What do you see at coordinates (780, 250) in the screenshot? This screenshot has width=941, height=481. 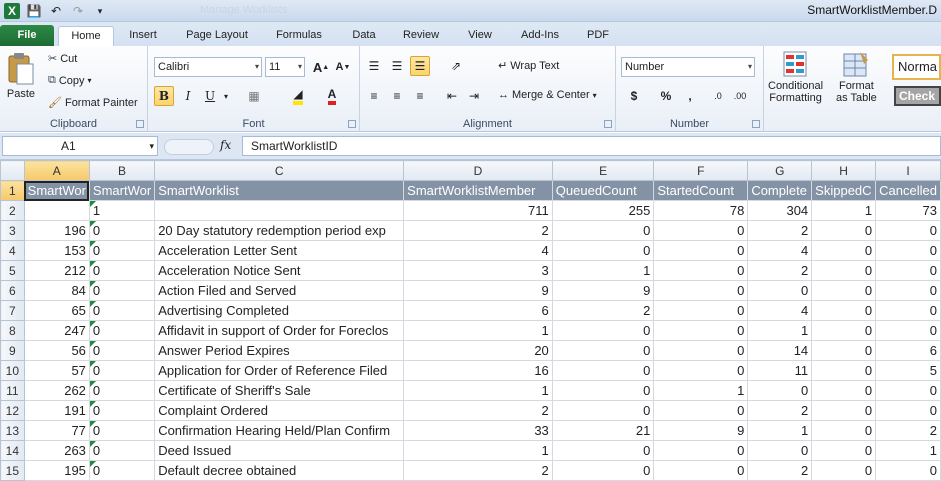 I see `cell-g: 4` at bounding box center [780, 250].